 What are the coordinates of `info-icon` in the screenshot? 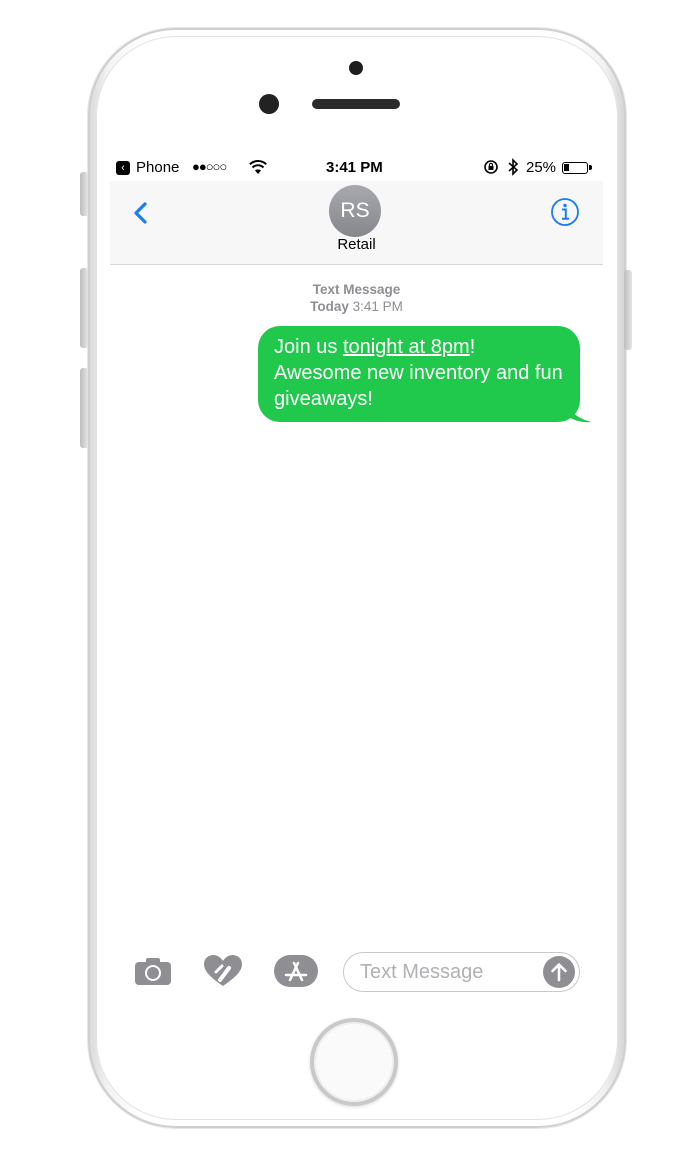 It's located at (565, 212).